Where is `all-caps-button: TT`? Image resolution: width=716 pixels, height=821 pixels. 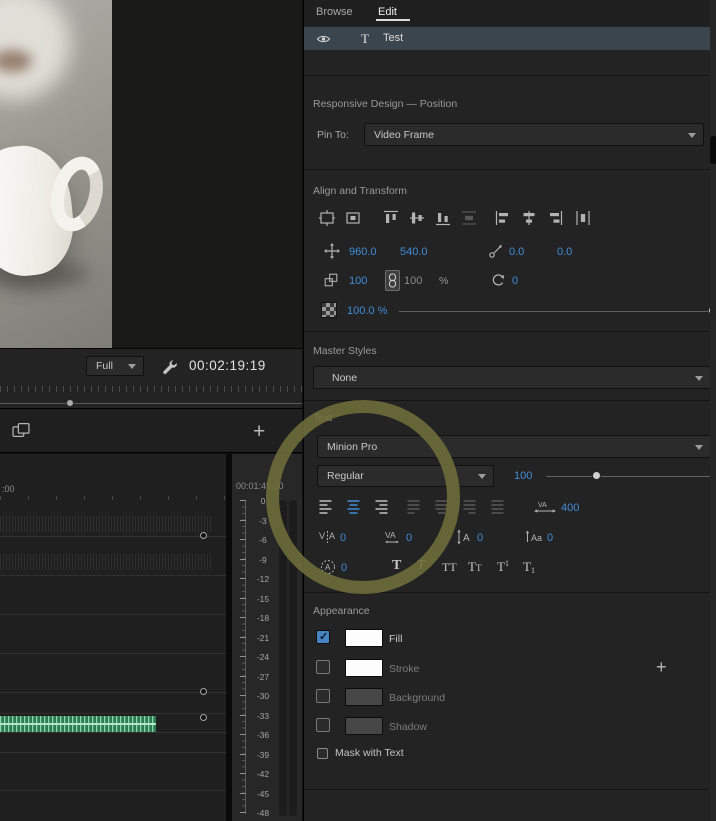 all-caps-button: TT is located at coordinates (449, 567).